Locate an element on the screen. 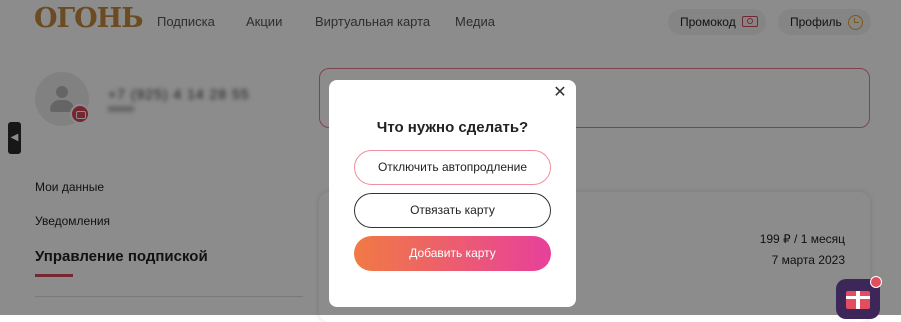  gift-box is located at coordinates (858, 300).